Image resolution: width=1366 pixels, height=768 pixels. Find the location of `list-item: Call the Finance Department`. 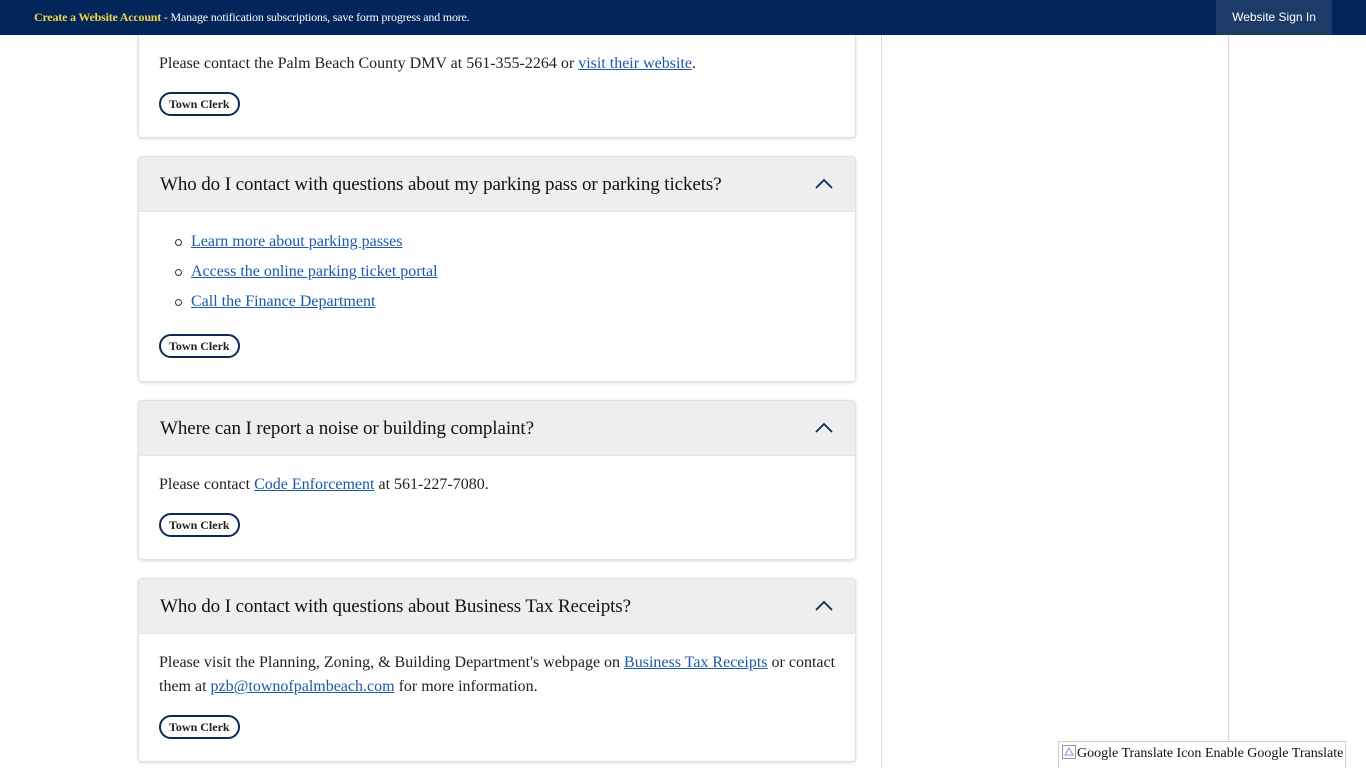

list-item: Call the Finance Department is located at coordinates (306, 302).